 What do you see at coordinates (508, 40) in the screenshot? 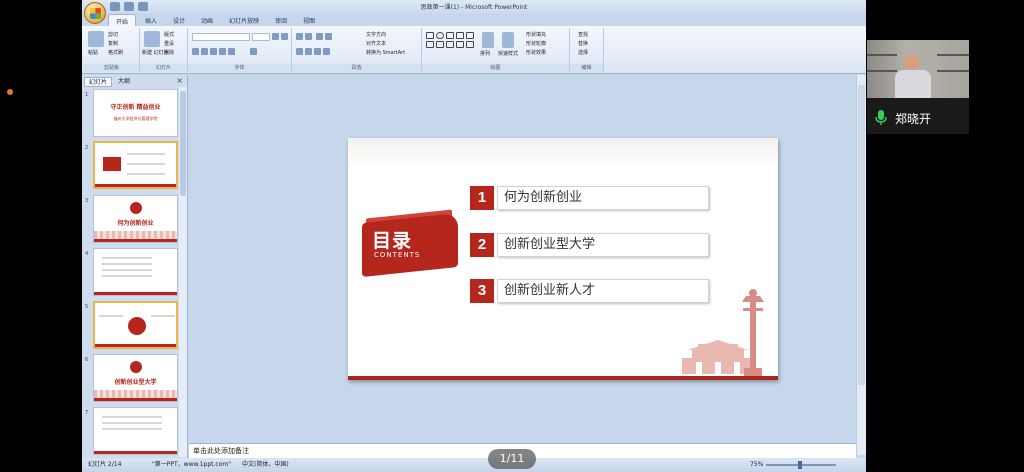
I see `quick-styles-icon` at bounding box center [508, 40].